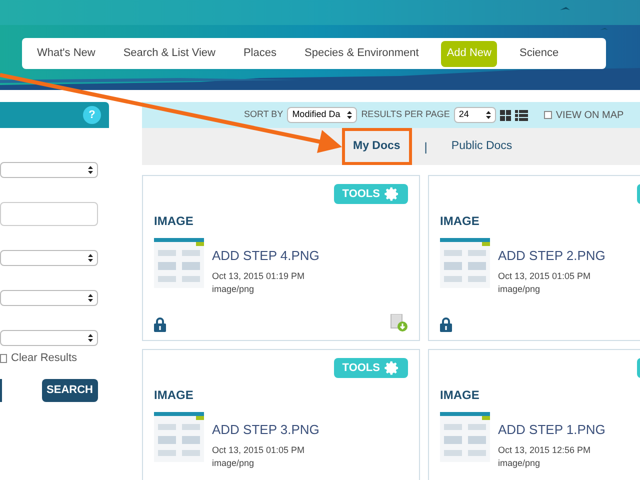 This screenshot has width=640, height=480. What do you see at coordinates (70, 390) in the screenshot?
I see `search-button: SEARCH` at bounding box center [70, 390].